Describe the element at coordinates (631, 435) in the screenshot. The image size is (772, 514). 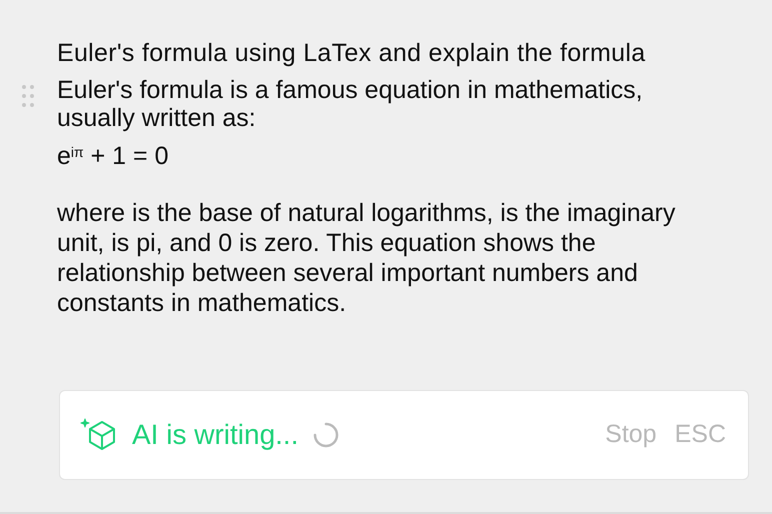
I see `stop-button: Stop` at that location.